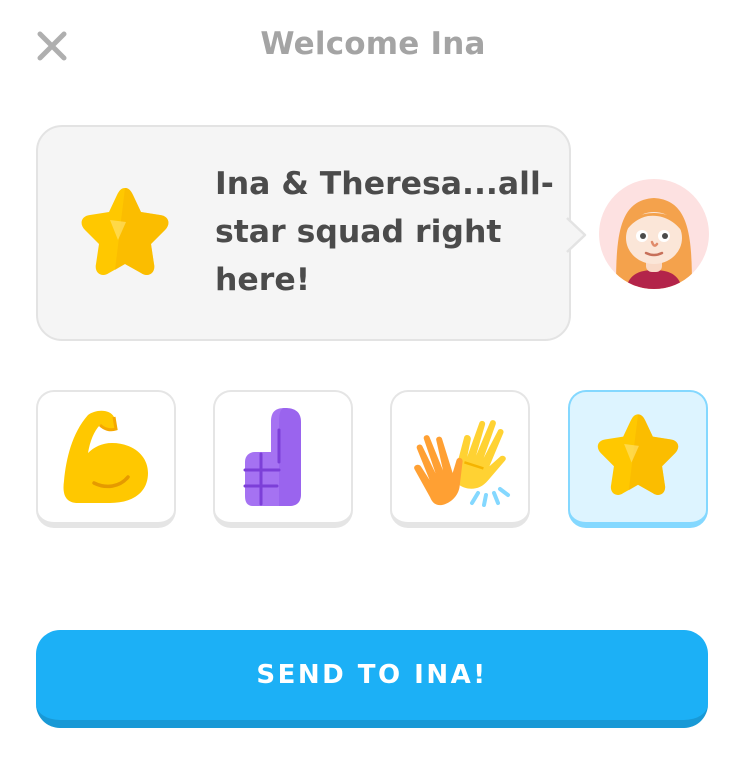 The image size is (746, 770). Describe the element at coordinates (105, 456) in the screenshot. I see `flexed-bicep-icon` at that location.